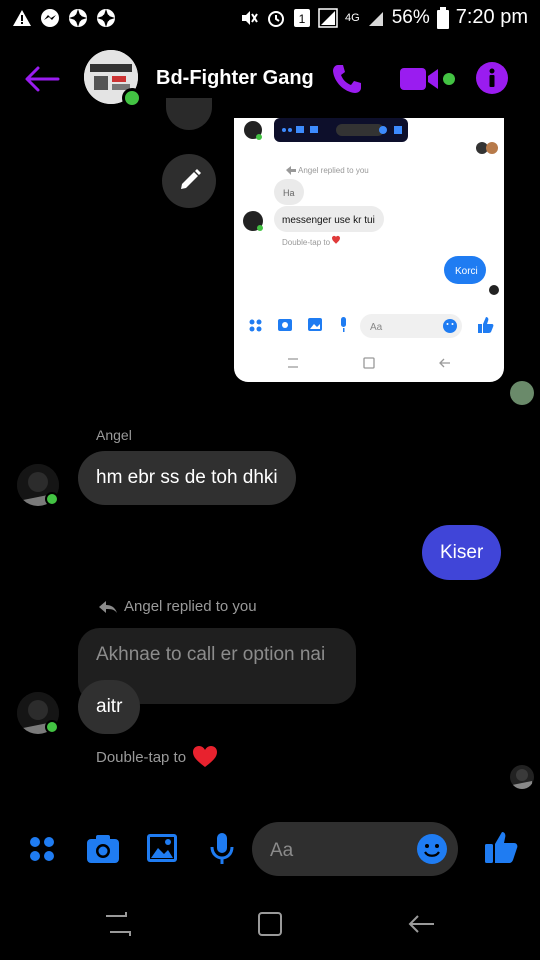 The image size is (540, 960). I want to click on apps-grid-icon, so click(43, 850).